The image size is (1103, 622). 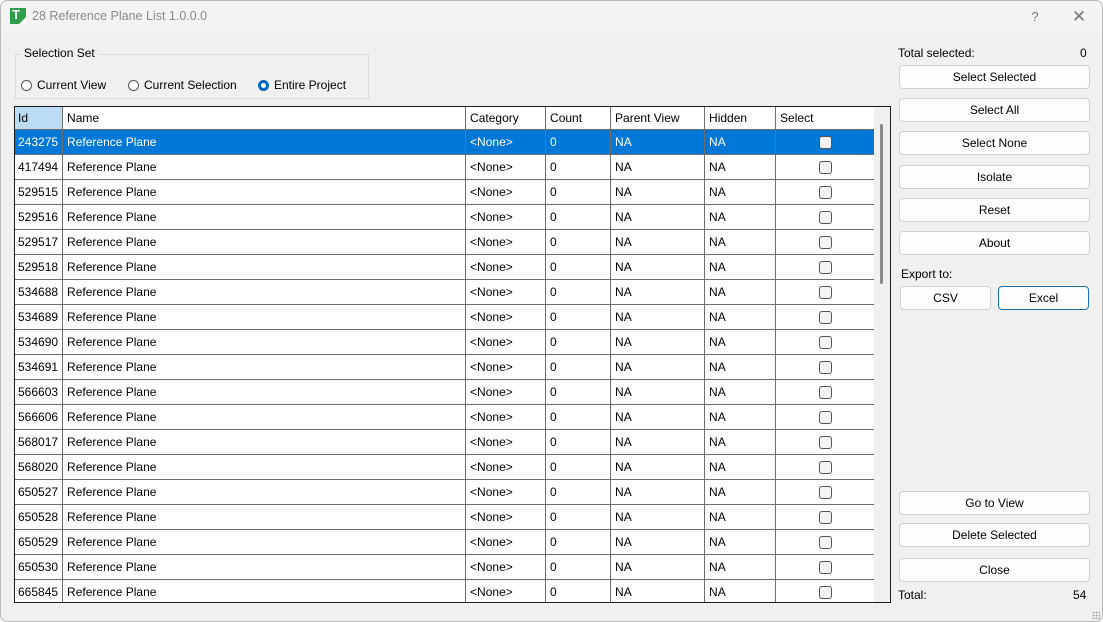 I want to click on table-row: 534689 Reference Plane <None> 0 NA NA, so click(x=446, y=317).